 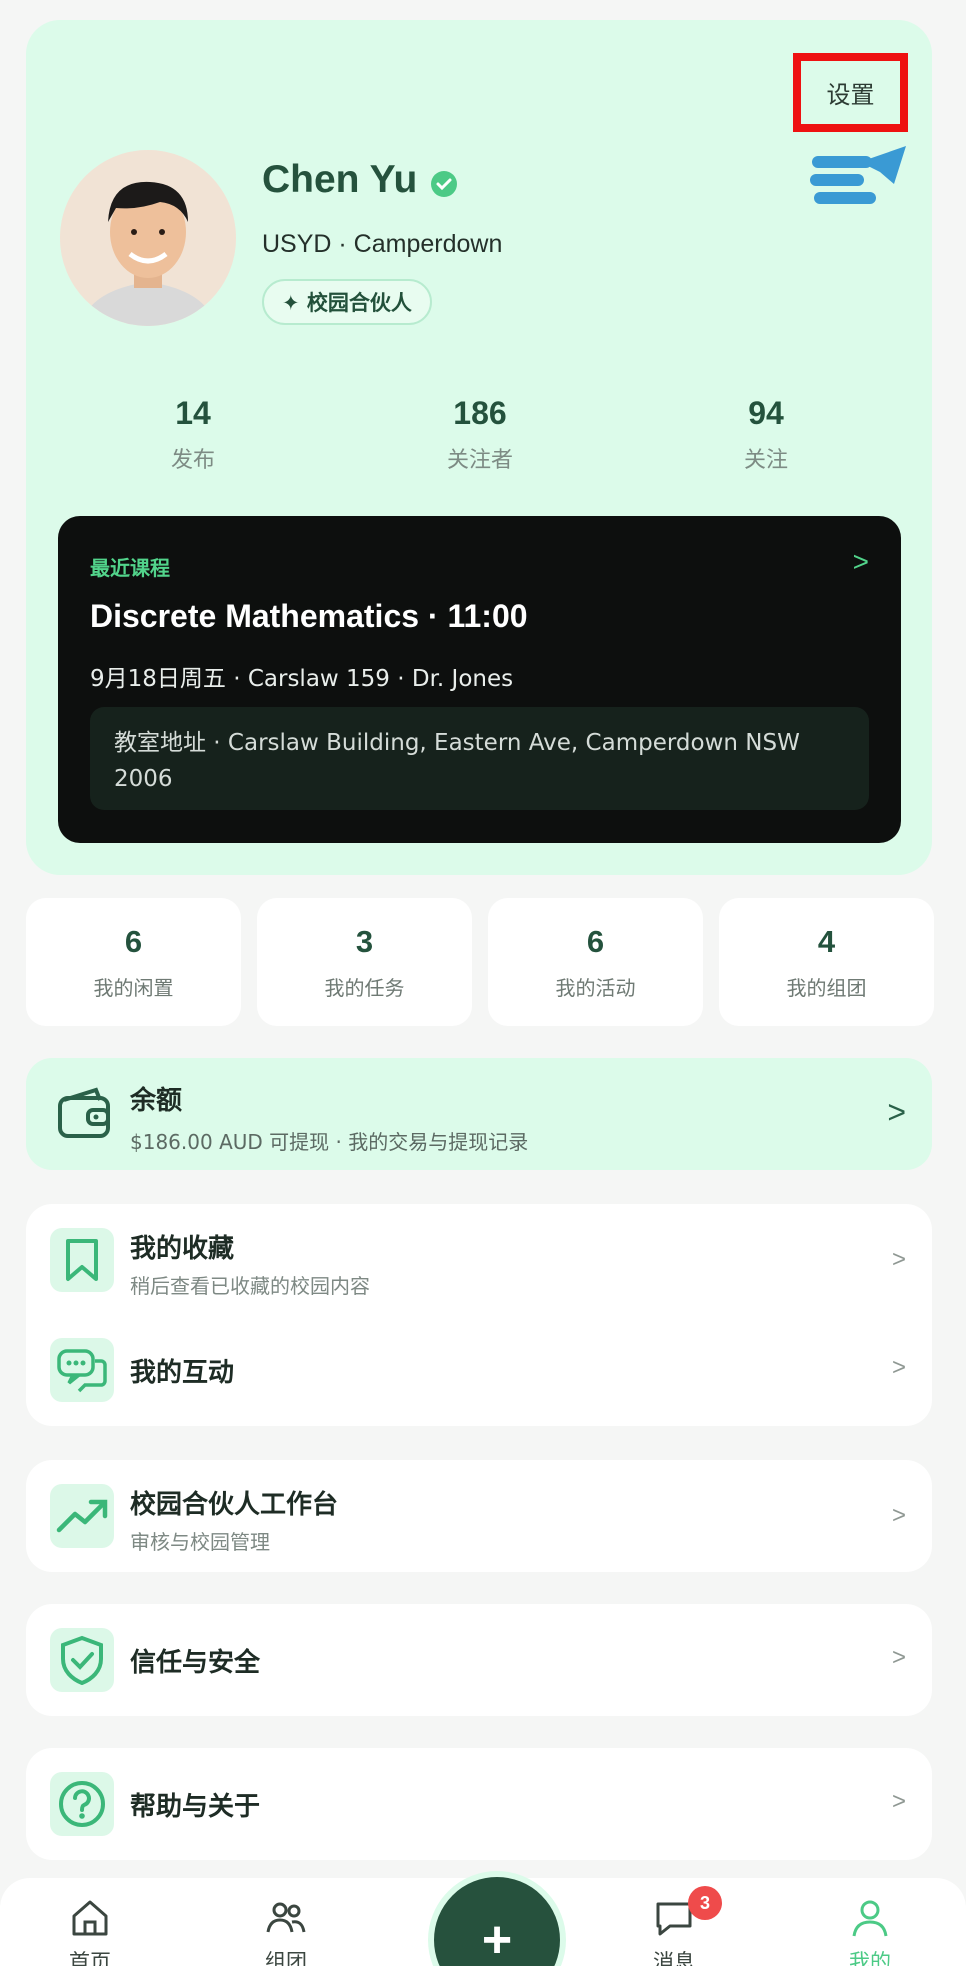 What do you see at coordinates (480, 413) in the screenshot?
I see `stat-value: 186` at bounding box center [480, 413].